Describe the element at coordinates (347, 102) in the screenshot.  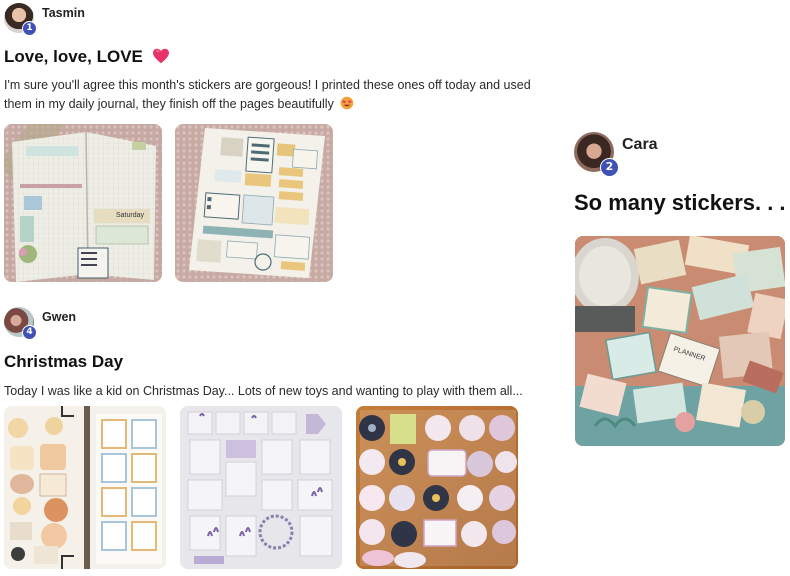
I see `smiling-face-with-heart-eyes-icon` at that location.